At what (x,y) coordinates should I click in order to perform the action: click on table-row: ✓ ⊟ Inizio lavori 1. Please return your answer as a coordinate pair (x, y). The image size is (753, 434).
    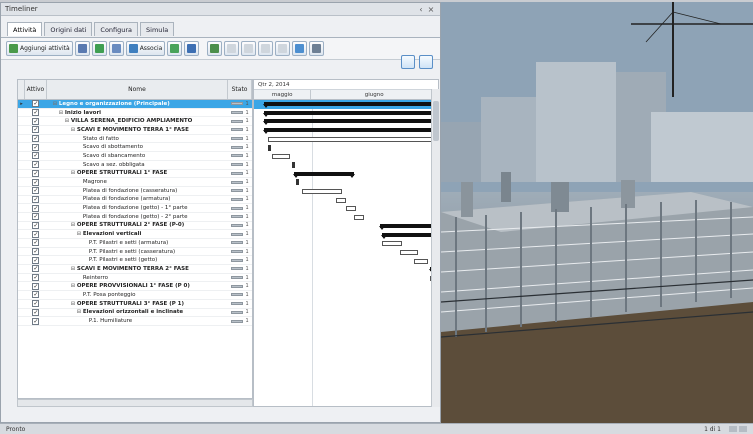
    Looking at the image, I should click on (135, 113).